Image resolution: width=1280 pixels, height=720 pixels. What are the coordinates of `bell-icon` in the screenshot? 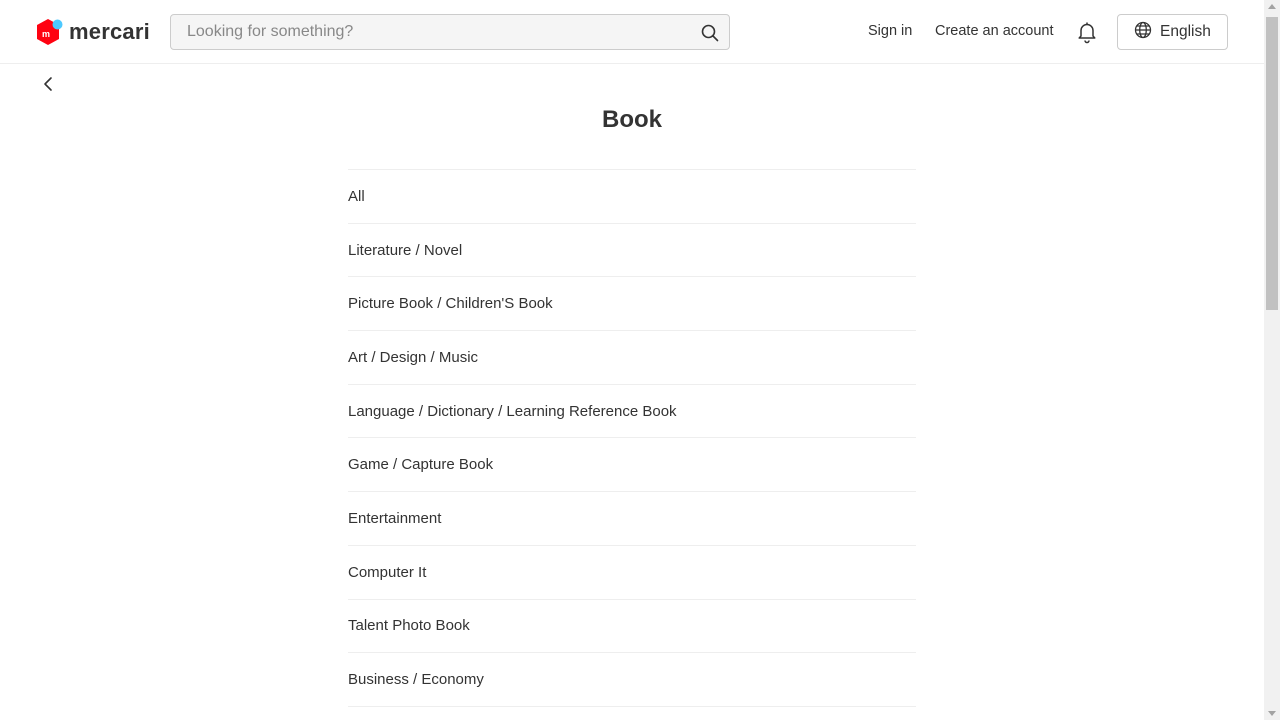 It's located at (1087, 32).